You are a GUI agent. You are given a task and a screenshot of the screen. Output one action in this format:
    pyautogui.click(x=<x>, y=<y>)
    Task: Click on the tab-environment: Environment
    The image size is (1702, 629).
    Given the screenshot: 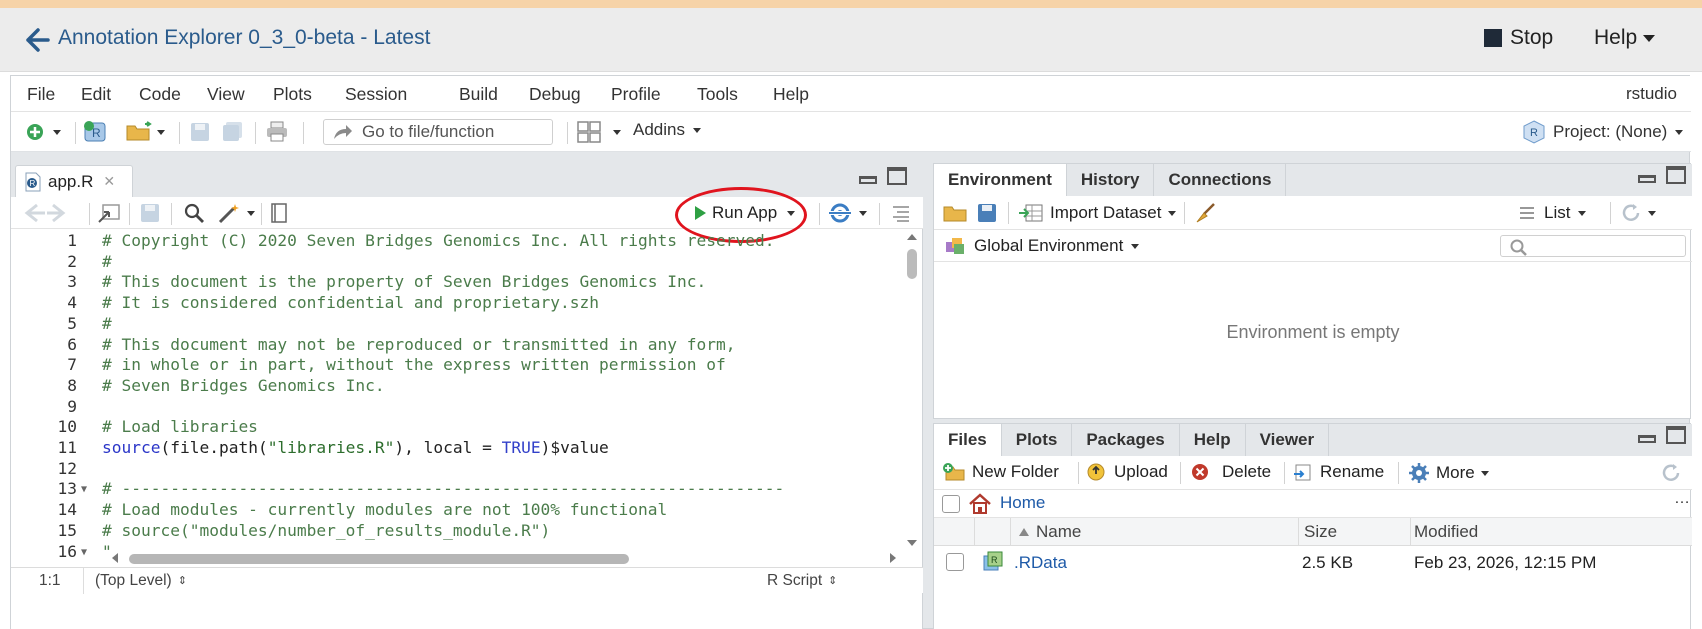 What is the action you would take?
    pyautogui.click(x=1000, y=180)
    